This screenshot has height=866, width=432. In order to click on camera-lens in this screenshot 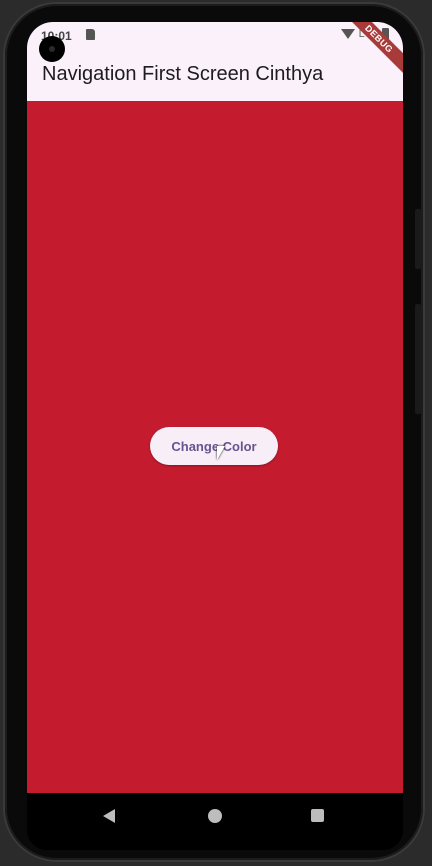, I will do `click(52, 49)`.